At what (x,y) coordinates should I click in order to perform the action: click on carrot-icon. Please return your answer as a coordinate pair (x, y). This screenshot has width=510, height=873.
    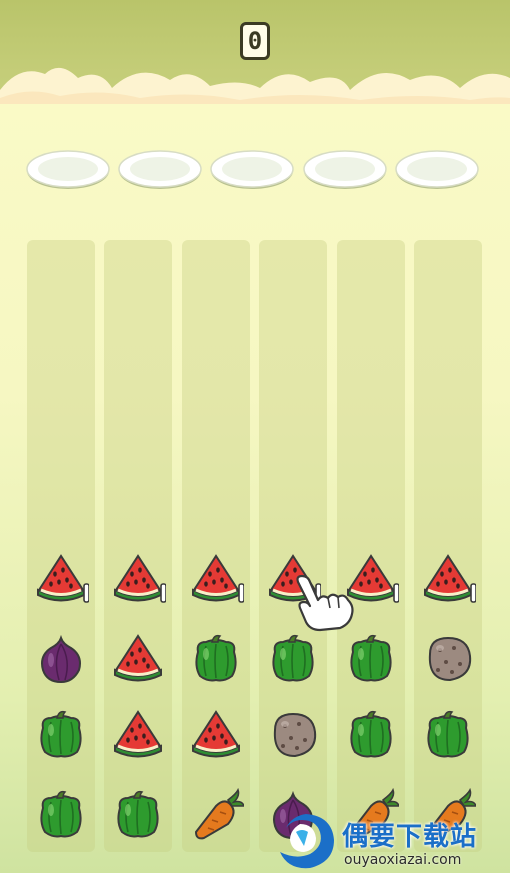
    Looking at the image, I should click on (216, 814).